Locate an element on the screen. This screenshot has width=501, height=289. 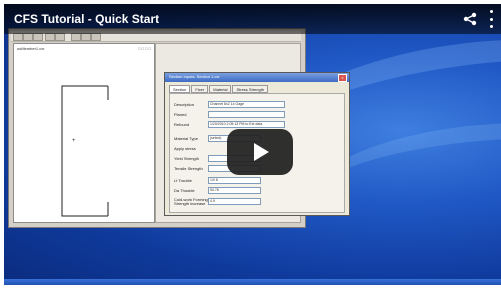
play-icon is located at coordinates (261, 152).